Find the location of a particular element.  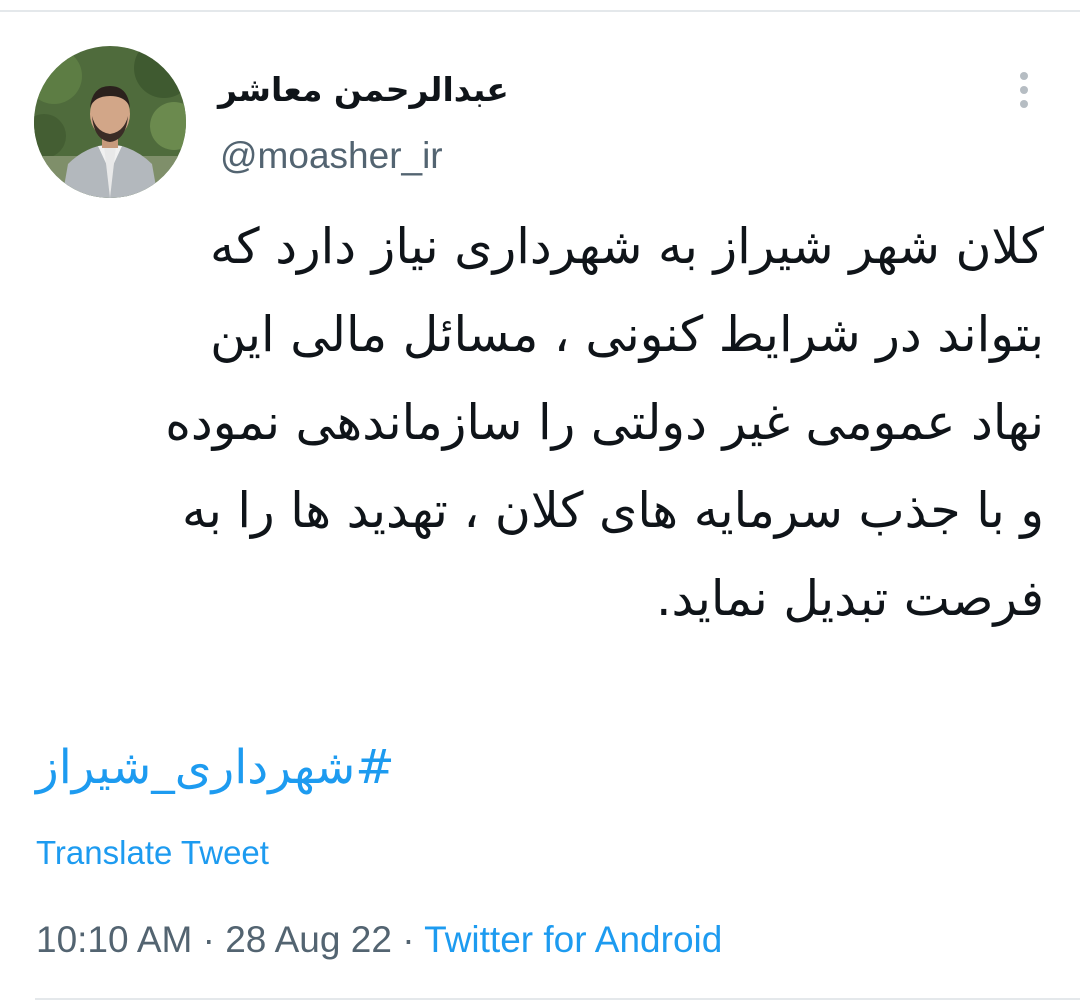

avatar is located at coordinates (110, 122).